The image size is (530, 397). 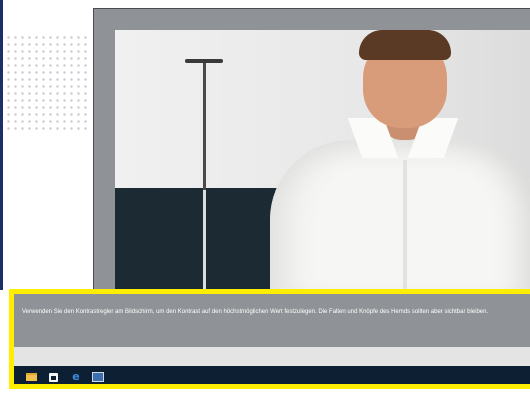 I want to click on photo-shirt-placket, so click(x=405, y=225).